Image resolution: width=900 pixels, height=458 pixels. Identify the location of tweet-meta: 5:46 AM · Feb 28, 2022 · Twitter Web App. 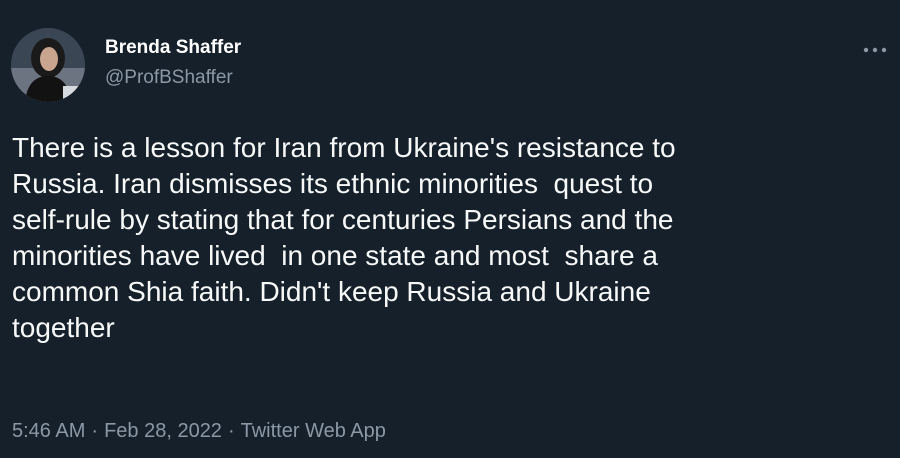
(199, 431).